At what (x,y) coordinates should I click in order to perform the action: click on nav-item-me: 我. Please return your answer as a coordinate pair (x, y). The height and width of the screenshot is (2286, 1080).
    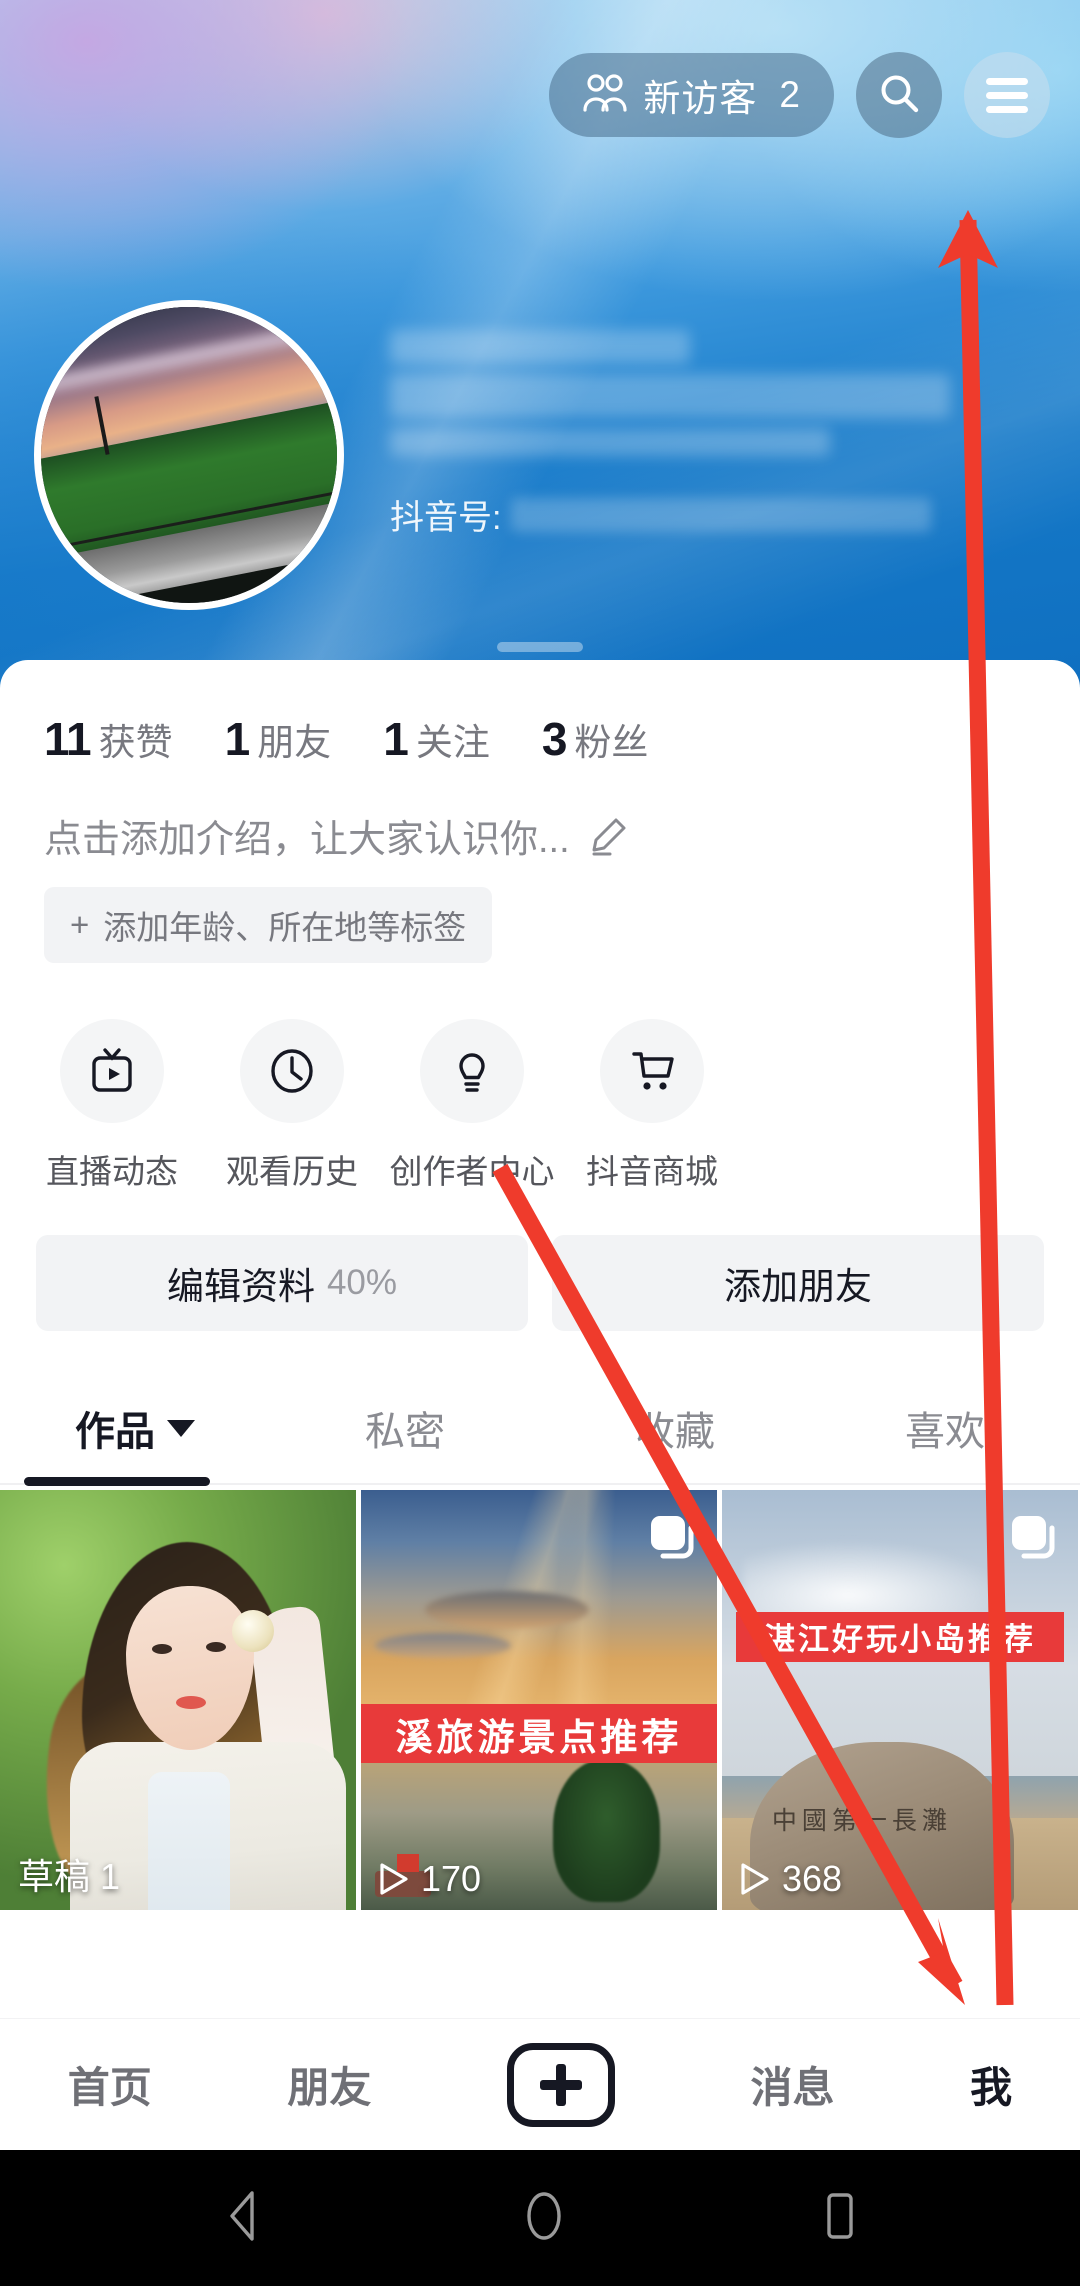
    Looking at the image, I should click on (991, 2084).